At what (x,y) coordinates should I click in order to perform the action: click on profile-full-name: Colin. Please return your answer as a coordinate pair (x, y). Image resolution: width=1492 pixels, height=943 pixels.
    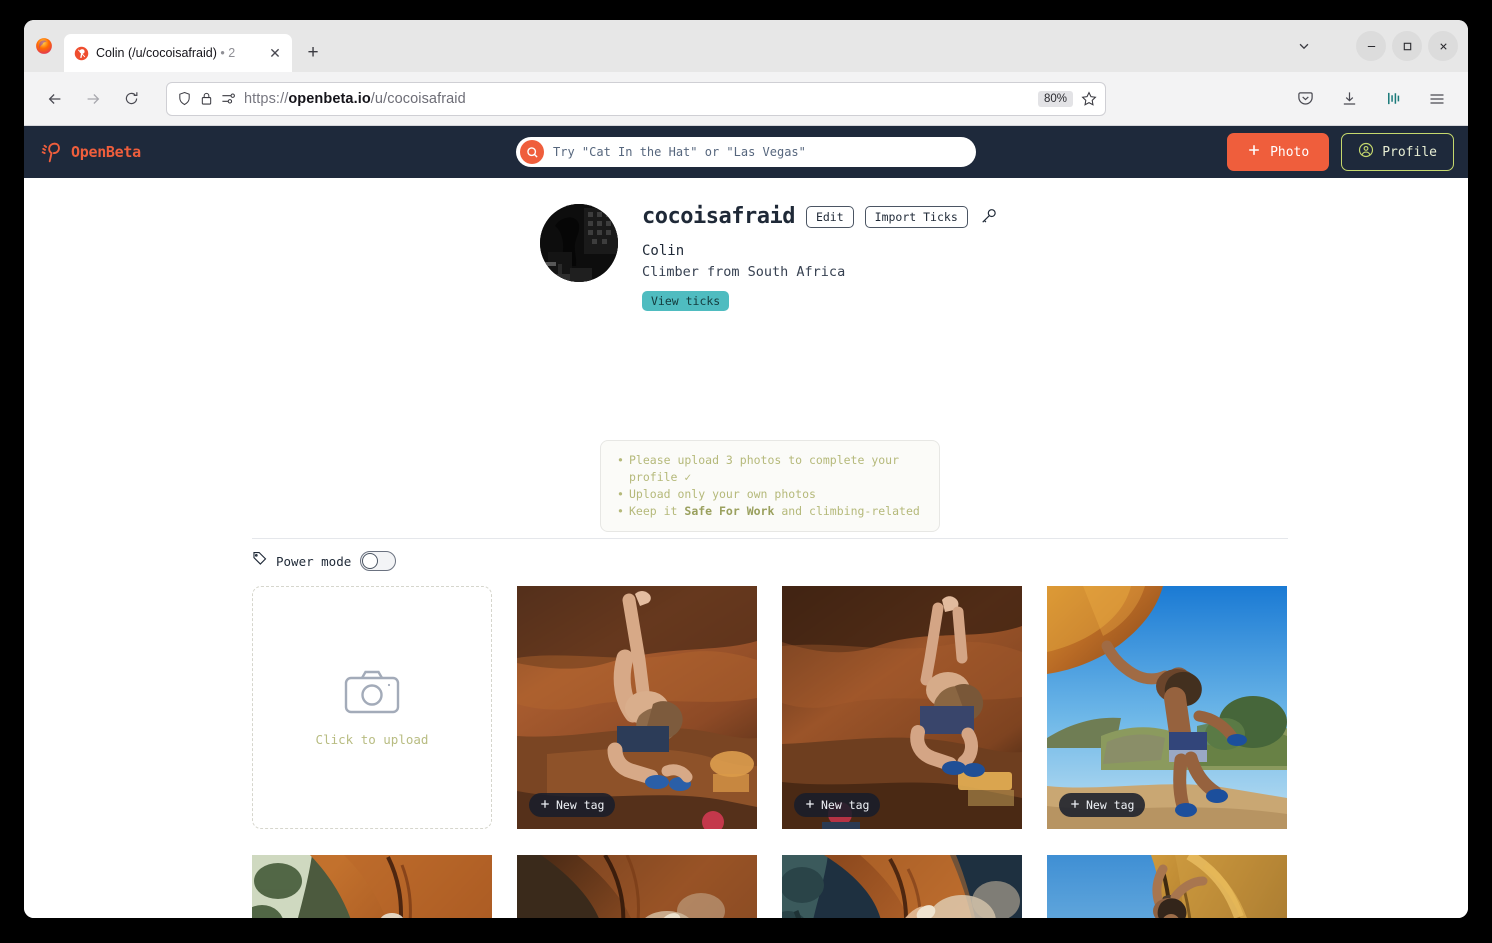
    Looking at the image, I should click on (663, 251).